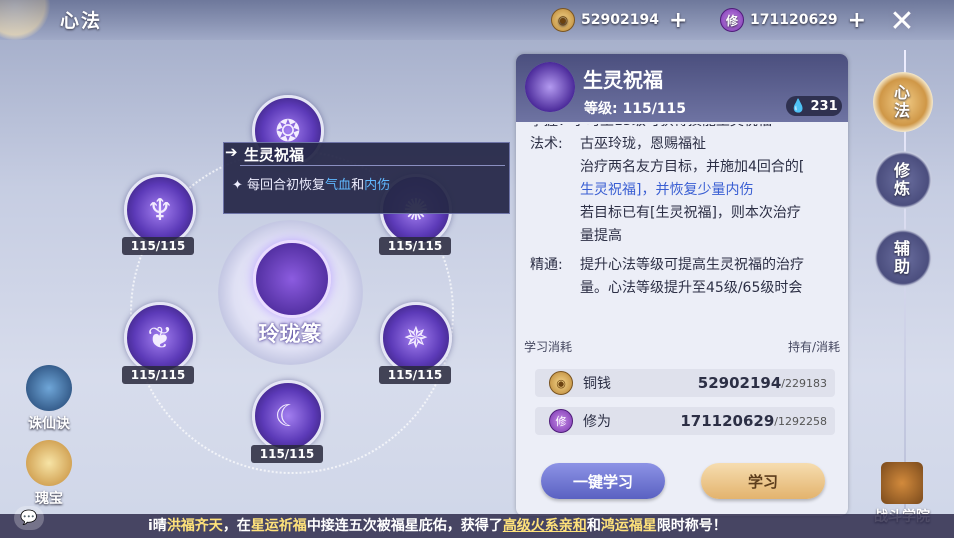 Image resolution: width=954 pixels, height=538 pixels. Describe the element at coordinates (798, 106) in the screenshot. I see `water-drop-icon: 💧` at that location.